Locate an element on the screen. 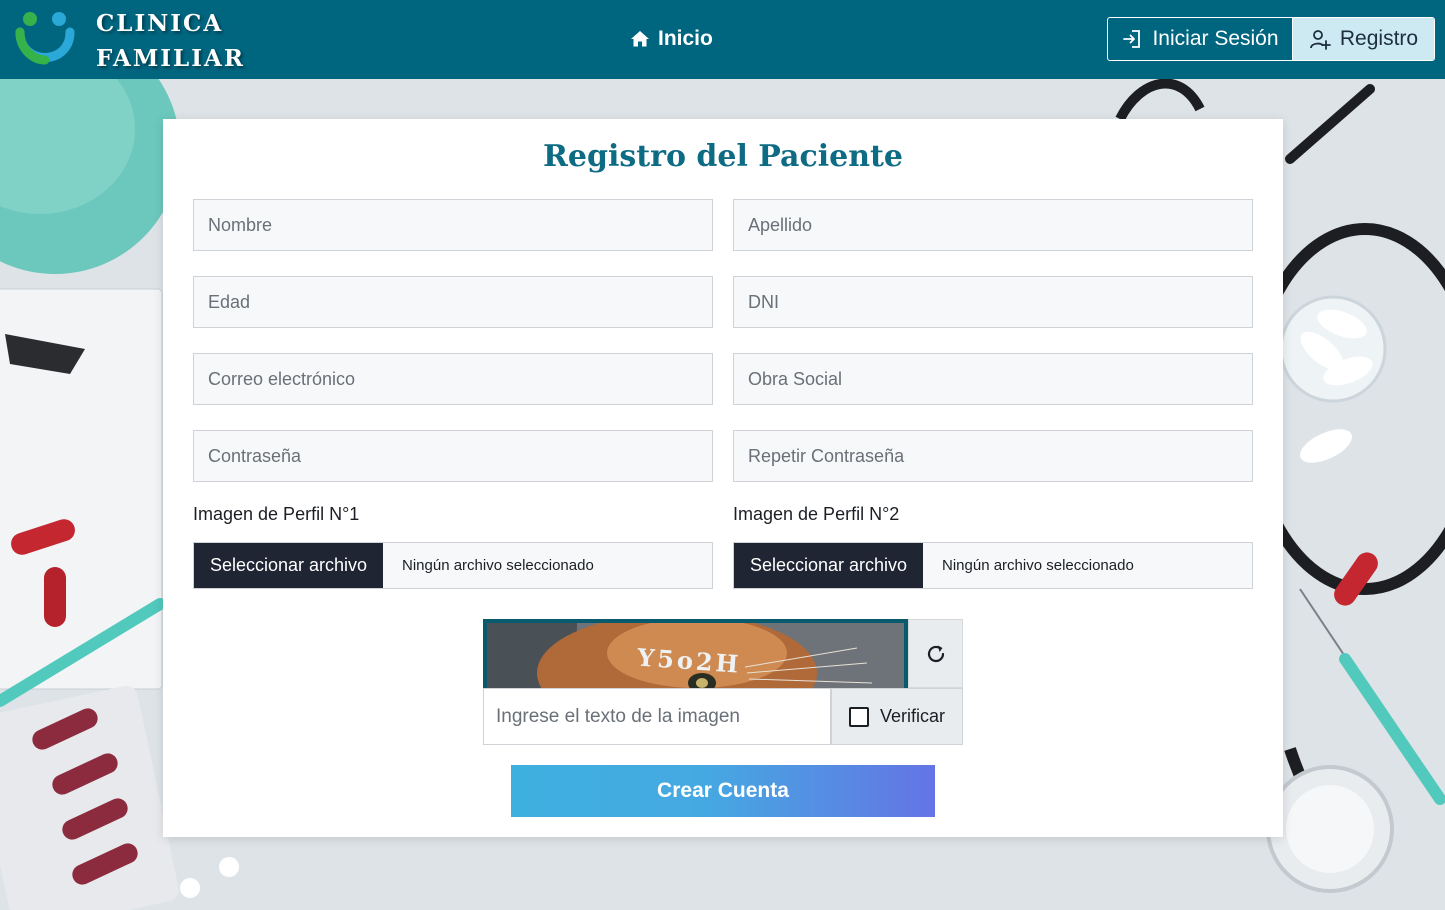 The image size is (1445, 910). smile-logo-icon is located at coordinates (45, 39).